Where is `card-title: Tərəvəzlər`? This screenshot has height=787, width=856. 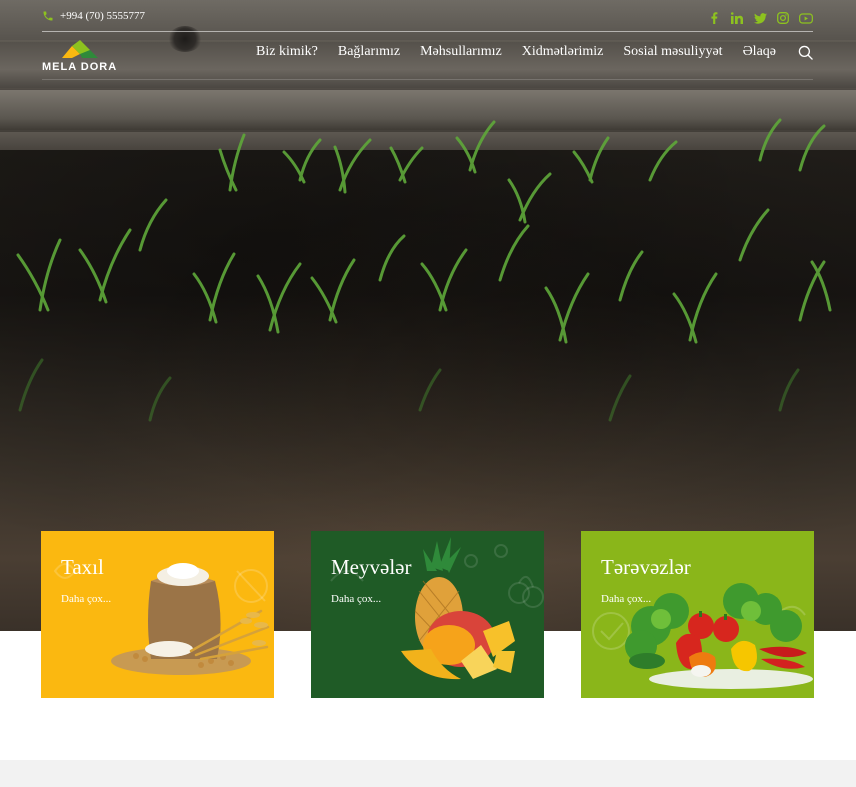
card-title: Tərəvəzlər is located at coordinates (646, 567).